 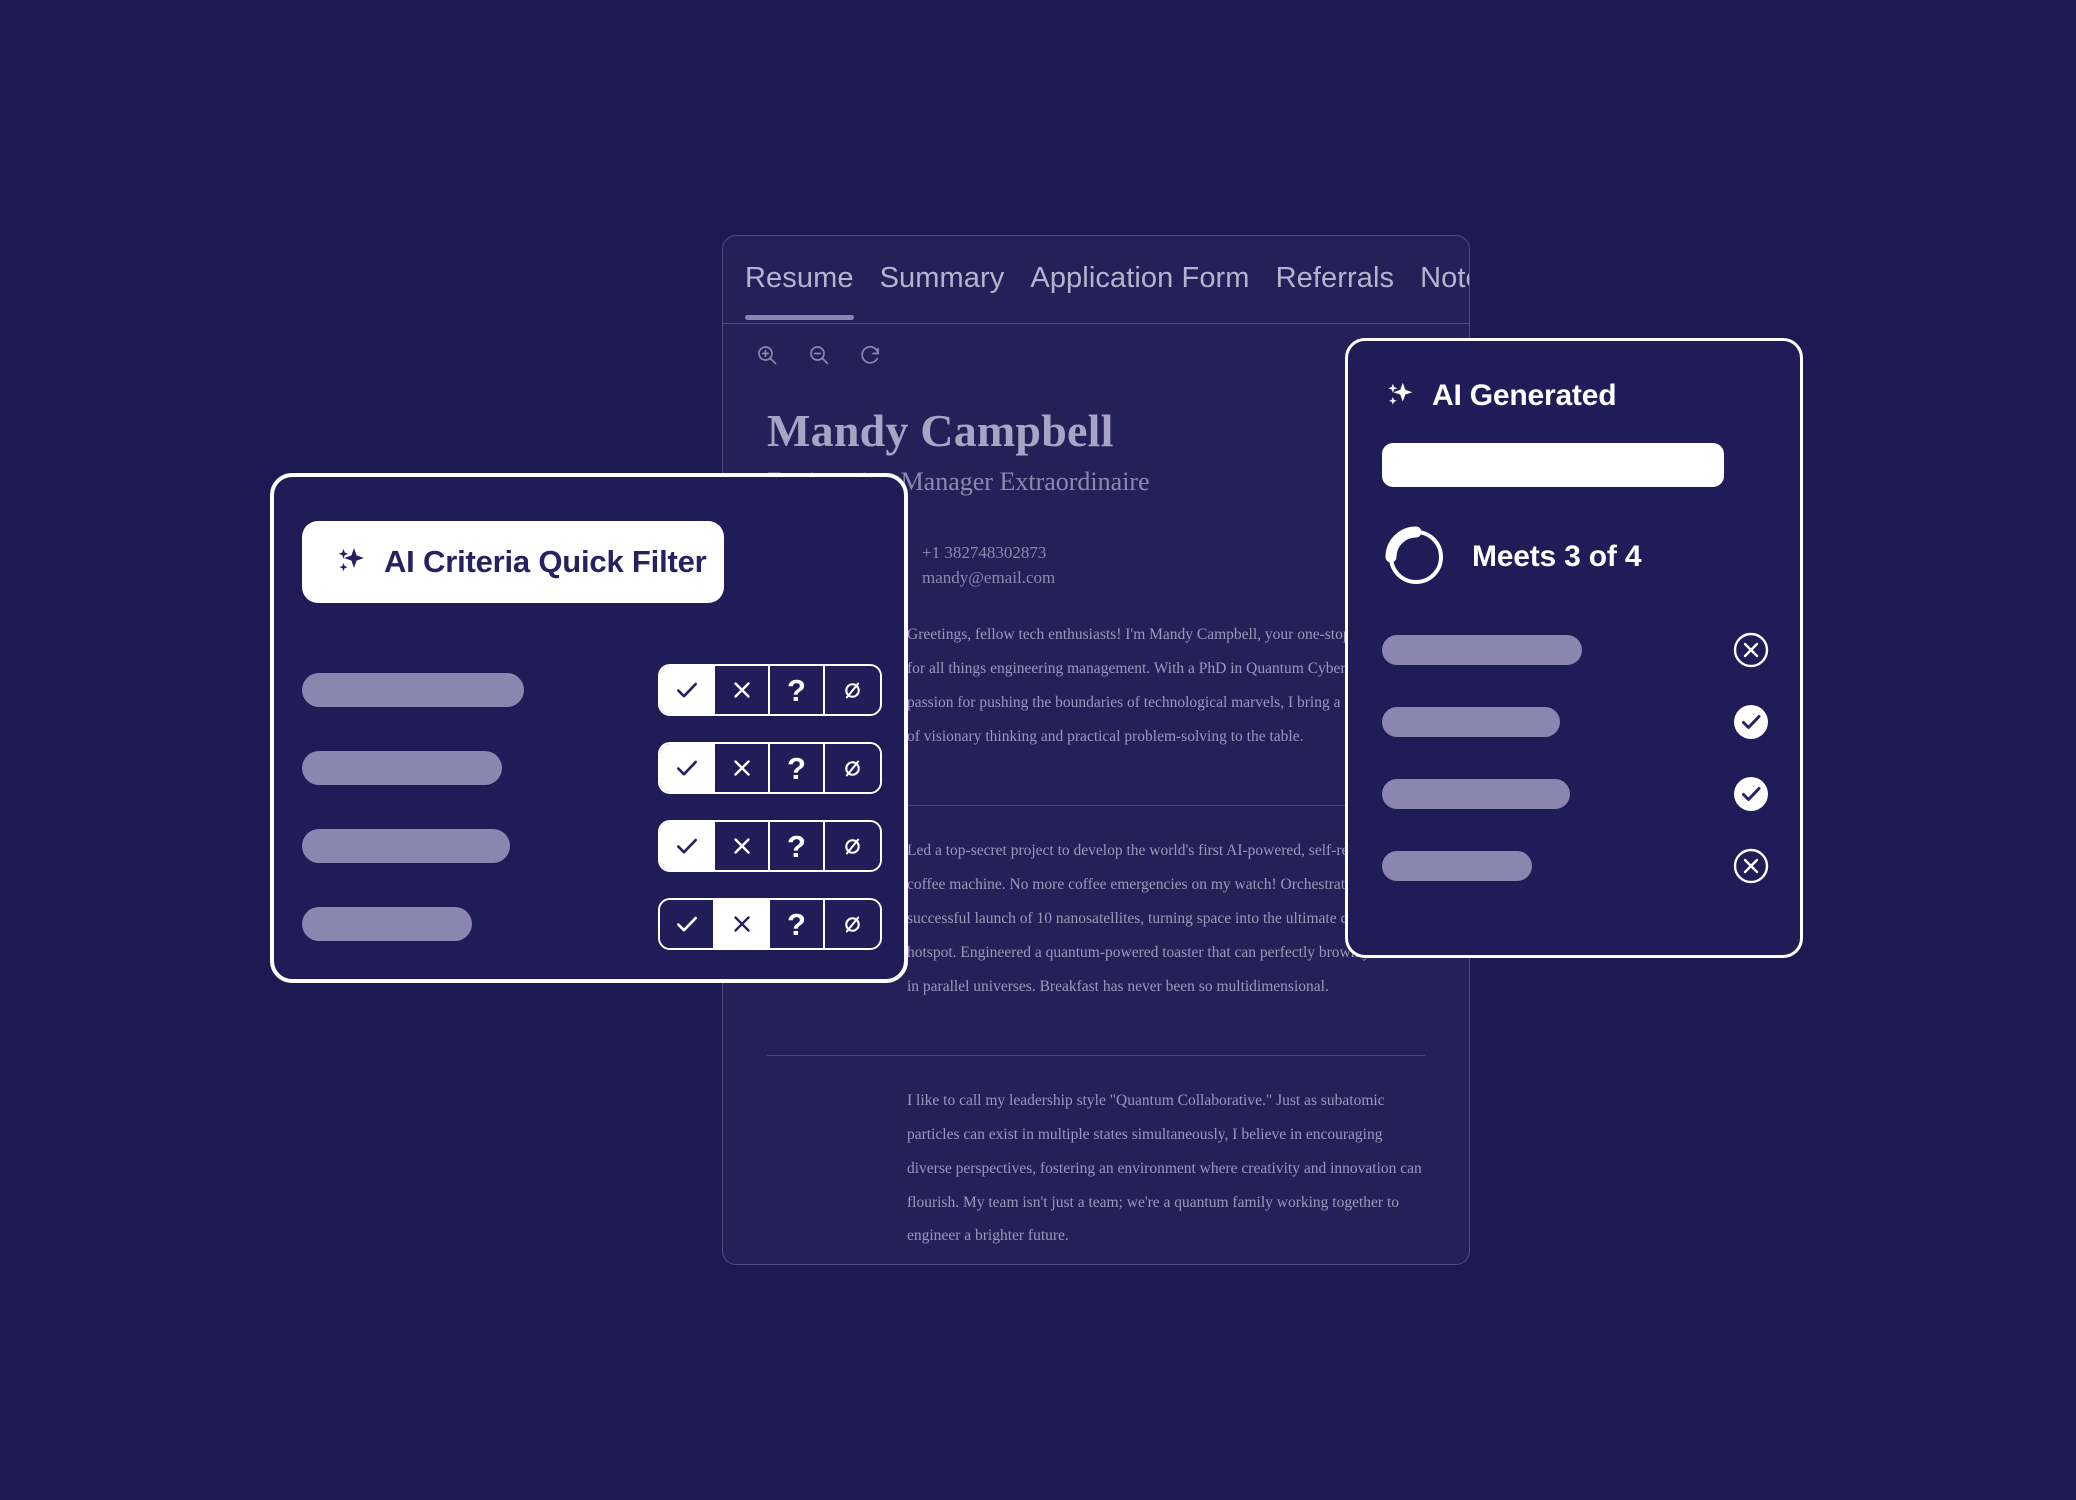 What do you see at coordinates (1577, 758) in the screenshot?
I see `ai-criteria-list` at bounding box center [1577, 758].